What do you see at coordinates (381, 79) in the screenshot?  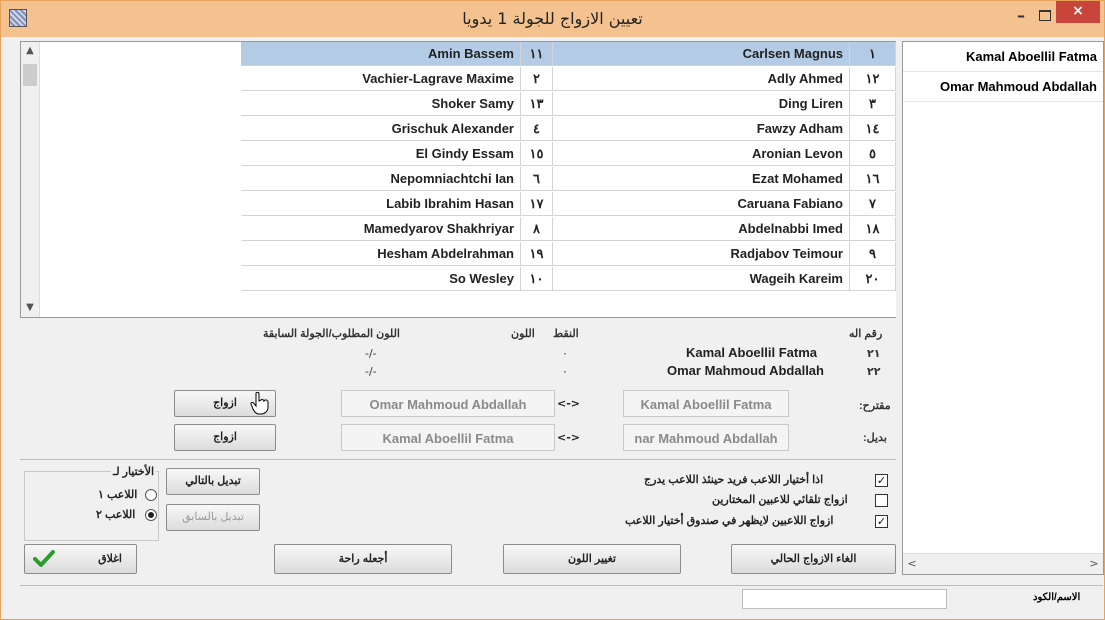 I see `black-player-name: Vachier-Lagrave Maxime` at bounding box center [381, 79].